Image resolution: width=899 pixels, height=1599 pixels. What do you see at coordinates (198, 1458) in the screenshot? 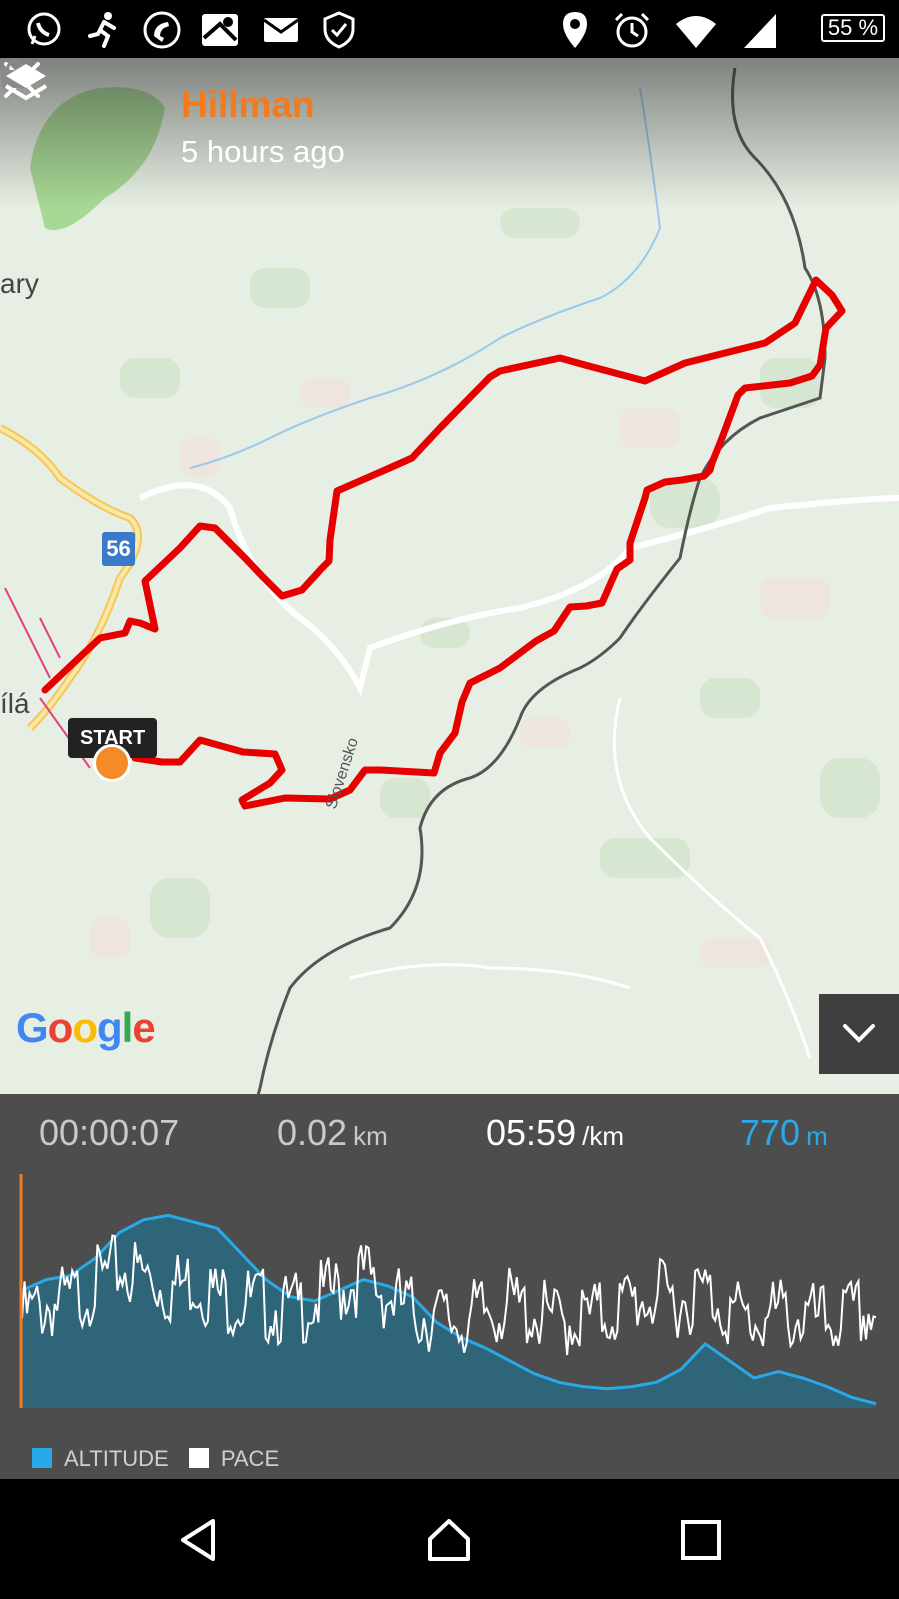
I see `legend-pace-swatch` at bounding box center [198, 1458].